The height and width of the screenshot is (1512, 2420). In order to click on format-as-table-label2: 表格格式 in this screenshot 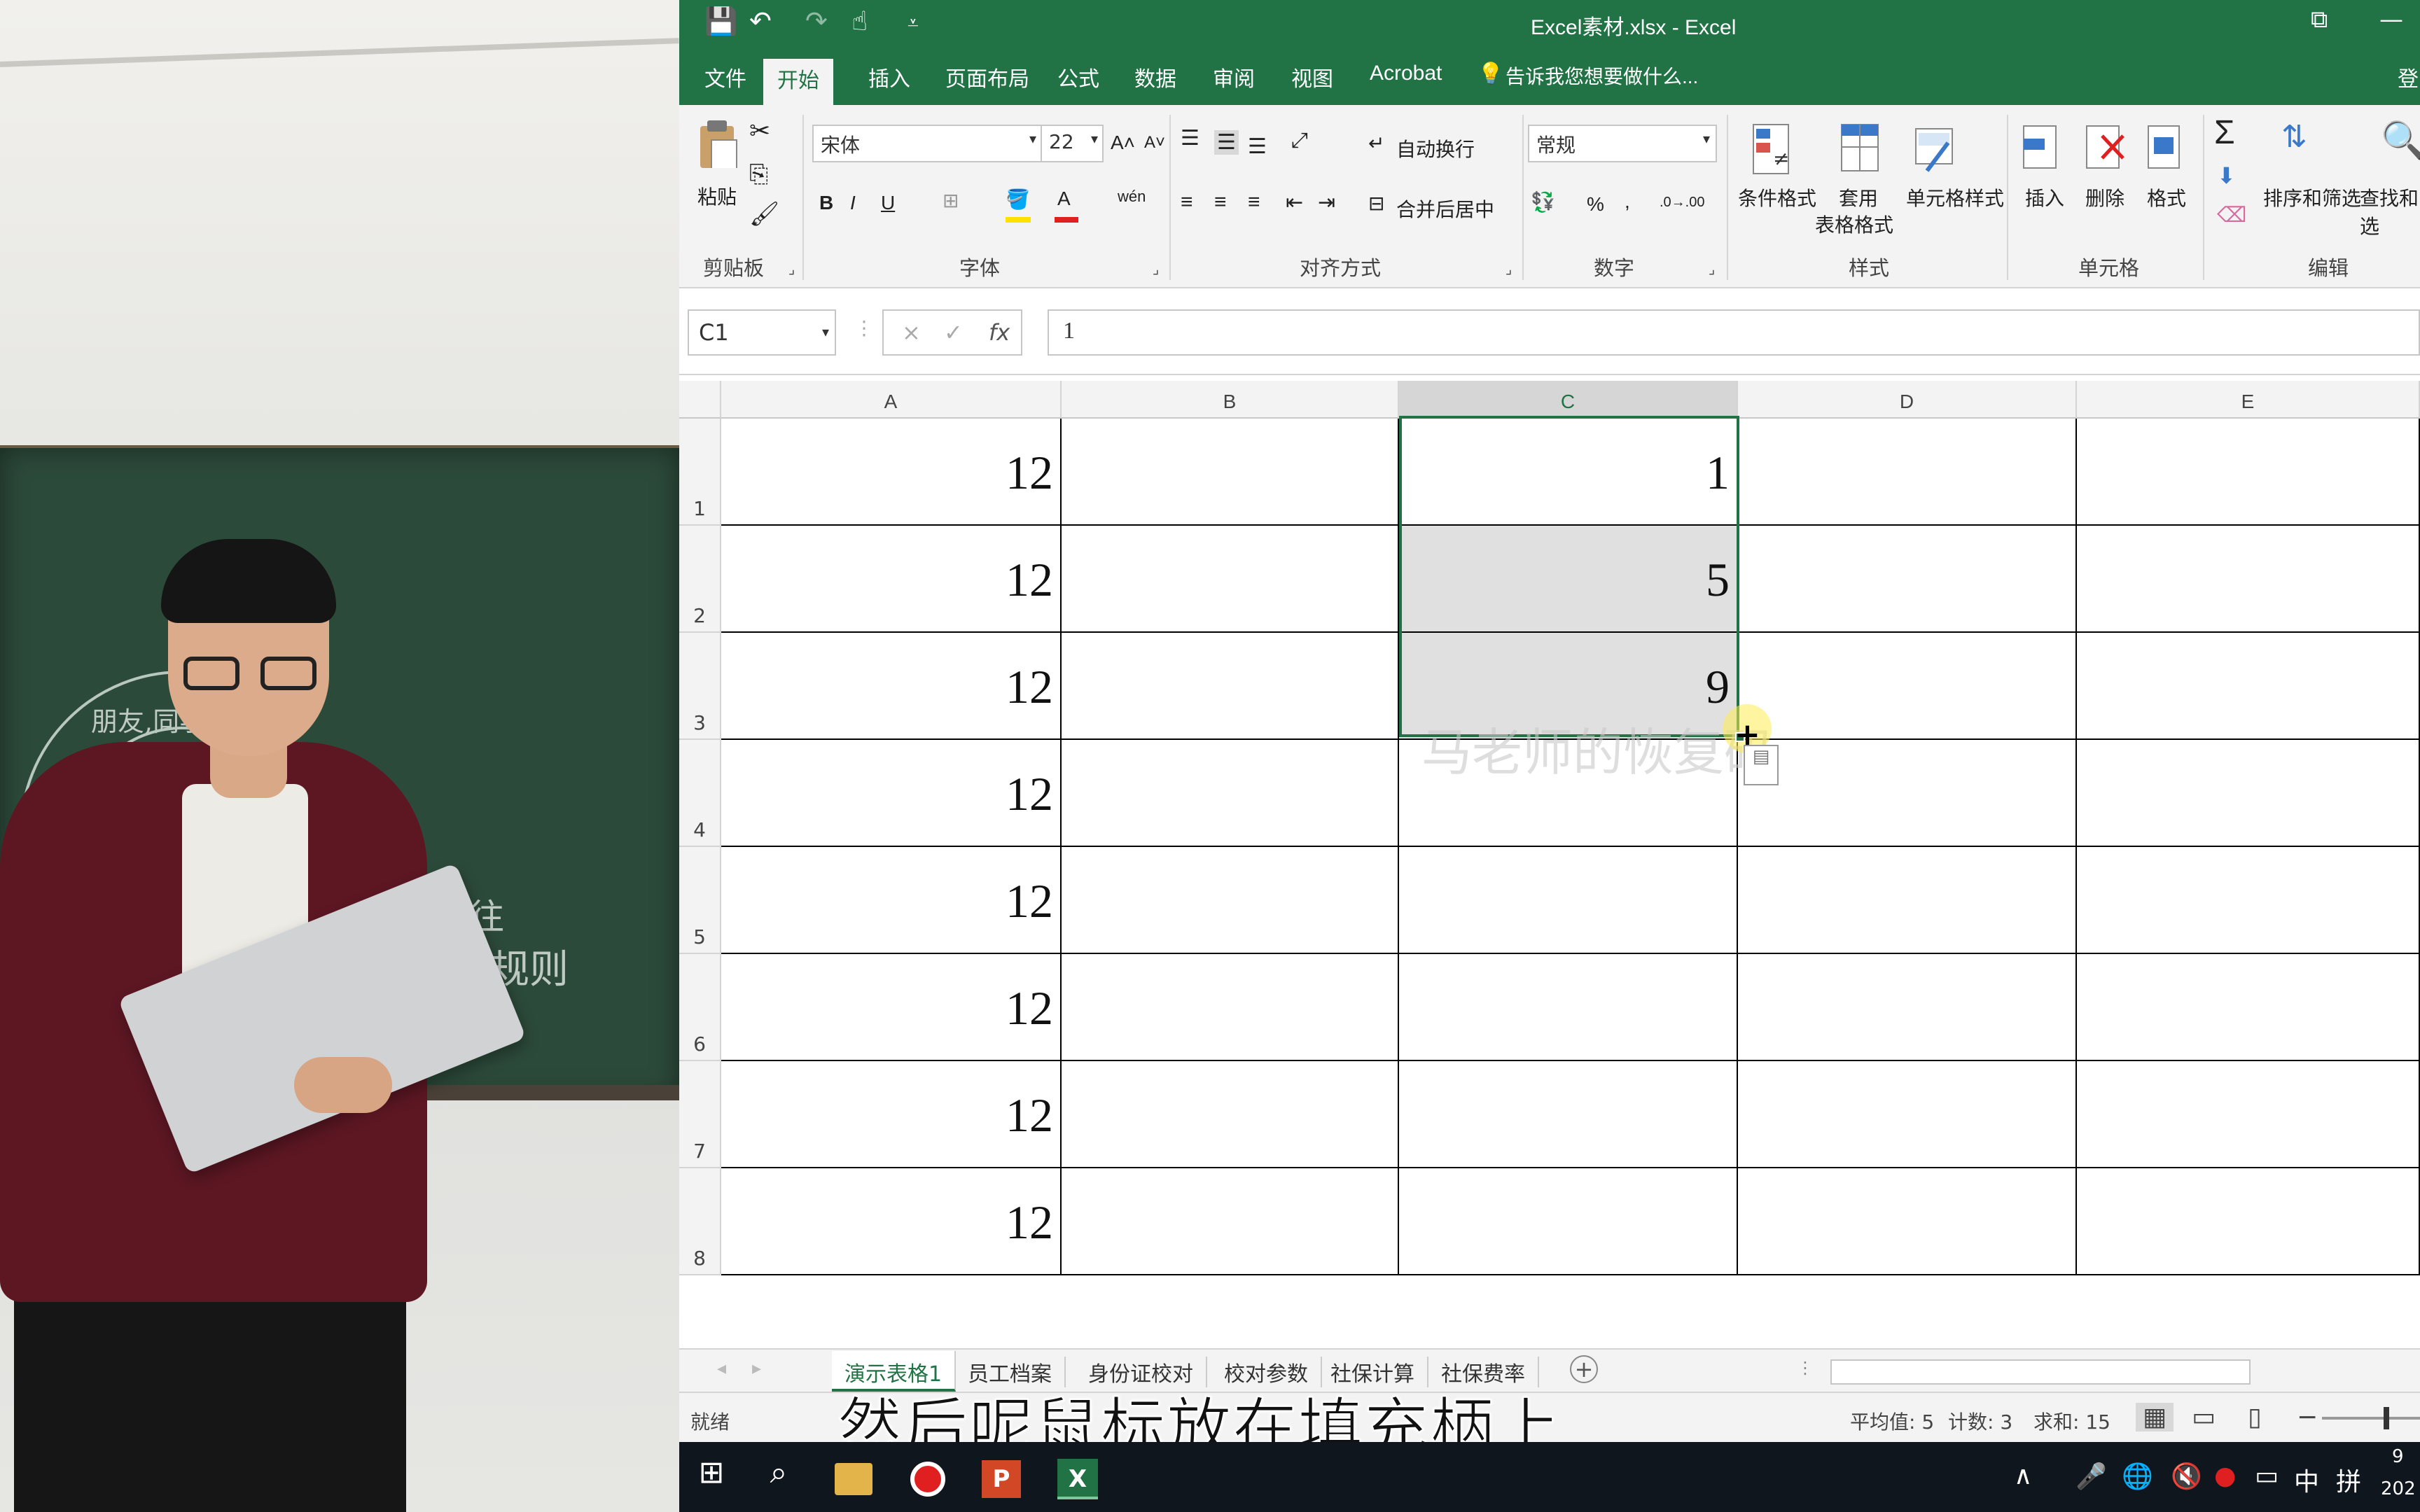, I will do `click(1854, 224)`.